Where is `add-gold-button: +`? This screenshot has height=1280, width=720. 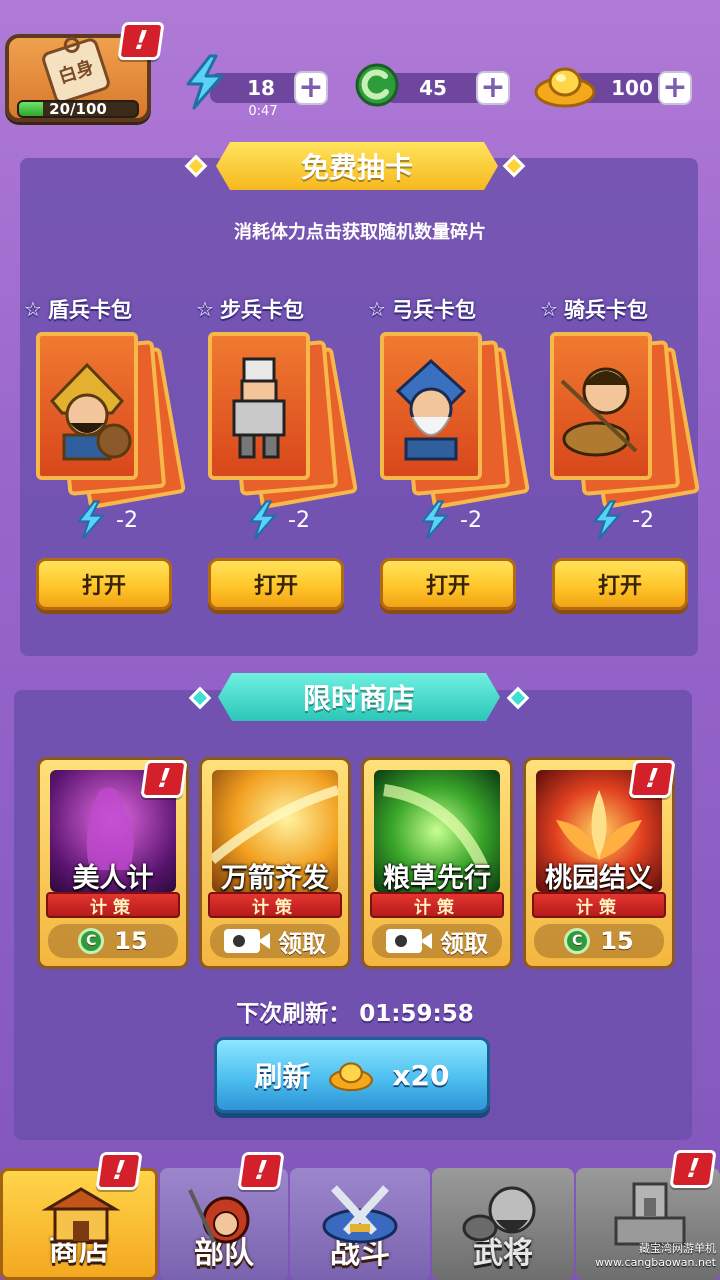
add-gold-button: + is located at coordinates (675, 88).